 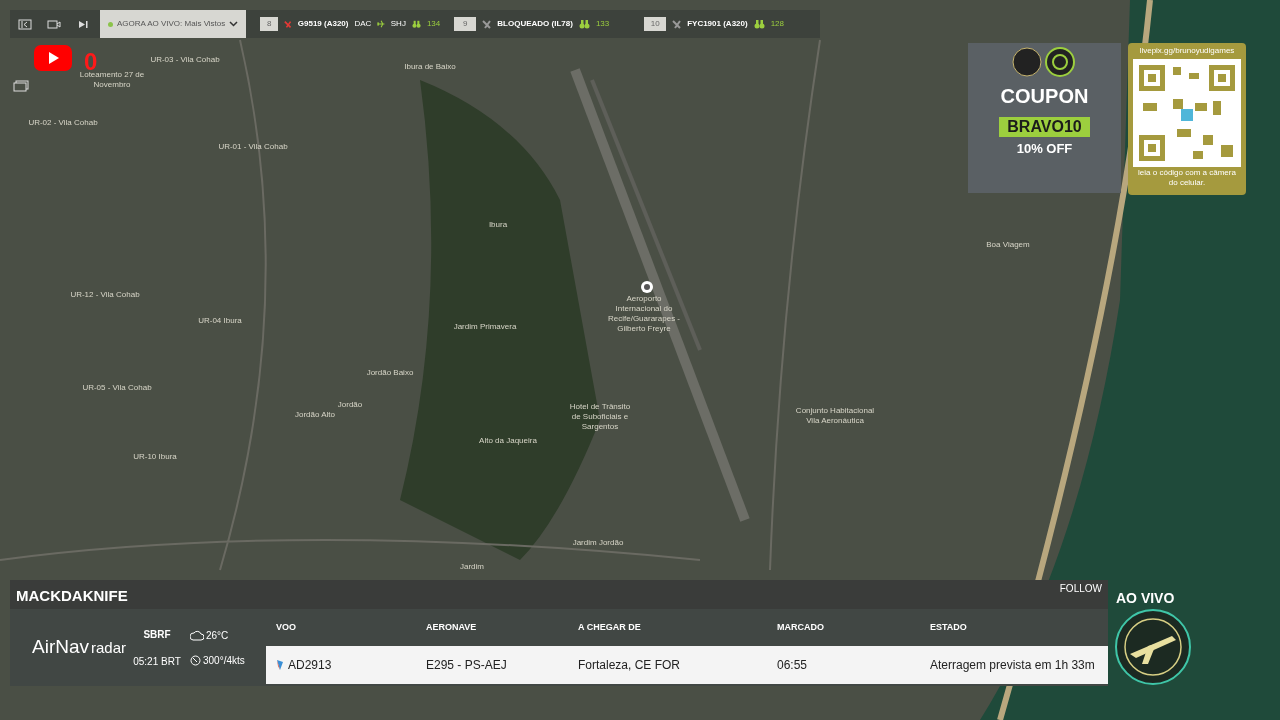 What do you see at coordinates (253, 147) in the screenshot?
I see `map-label: UR-01 - Vila Cohab` at bounding box center [253, 147].